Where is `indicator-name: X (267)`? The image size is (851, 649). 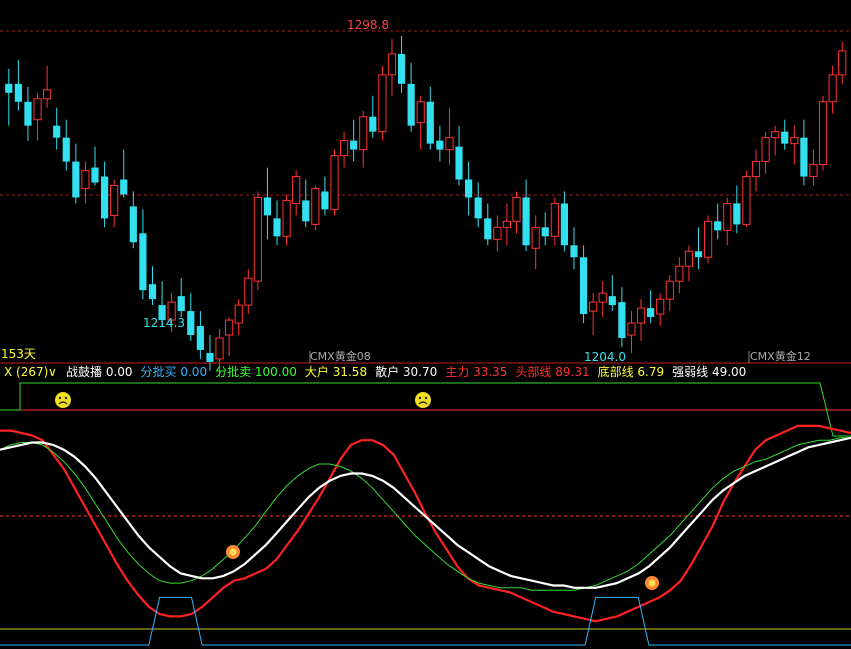 indicator-name: X (267) is located at coordinates (26, 372).